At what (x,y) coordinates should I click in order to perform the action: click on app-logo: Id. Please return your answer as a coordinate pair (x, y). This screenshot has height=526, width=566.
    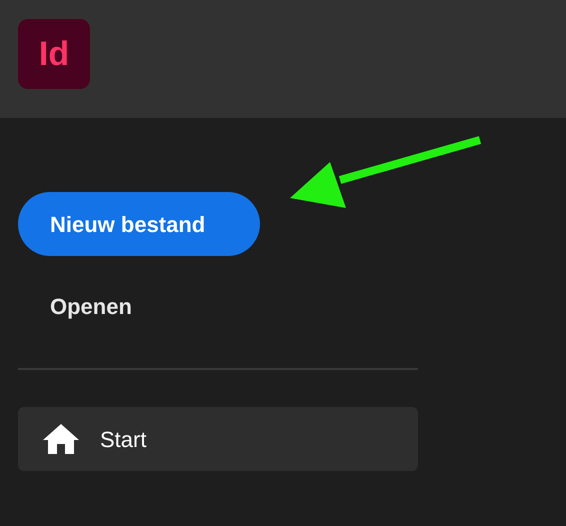
    Looking at the image, I should click on (54, 54).